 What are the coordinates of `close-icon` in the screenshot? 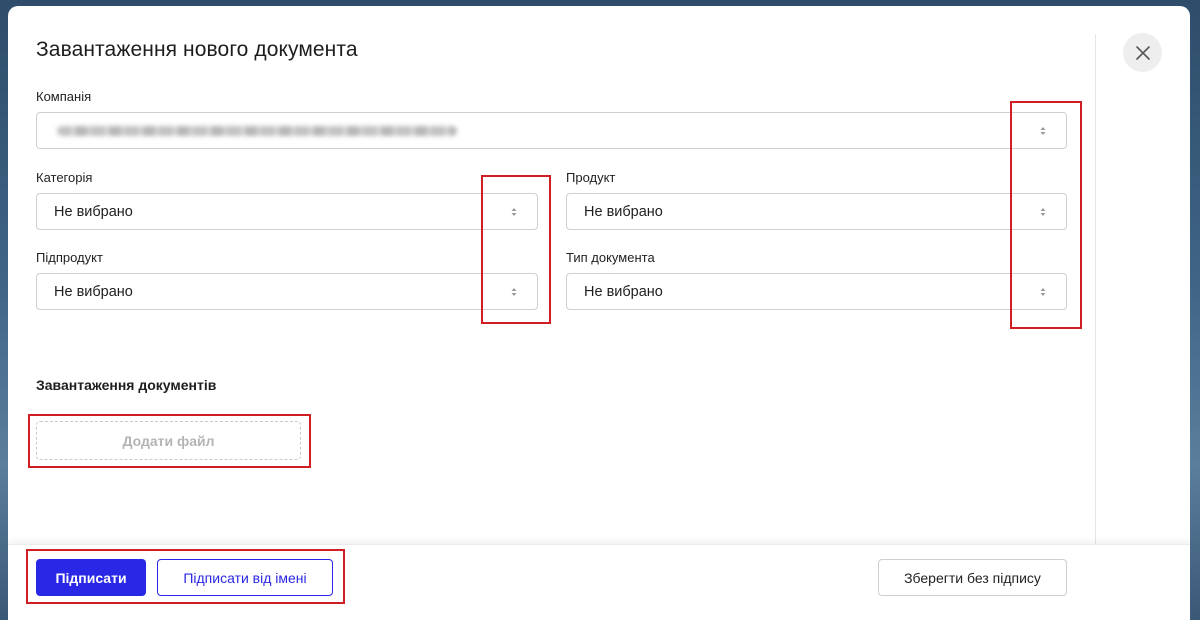 It's located at (1142, 52).